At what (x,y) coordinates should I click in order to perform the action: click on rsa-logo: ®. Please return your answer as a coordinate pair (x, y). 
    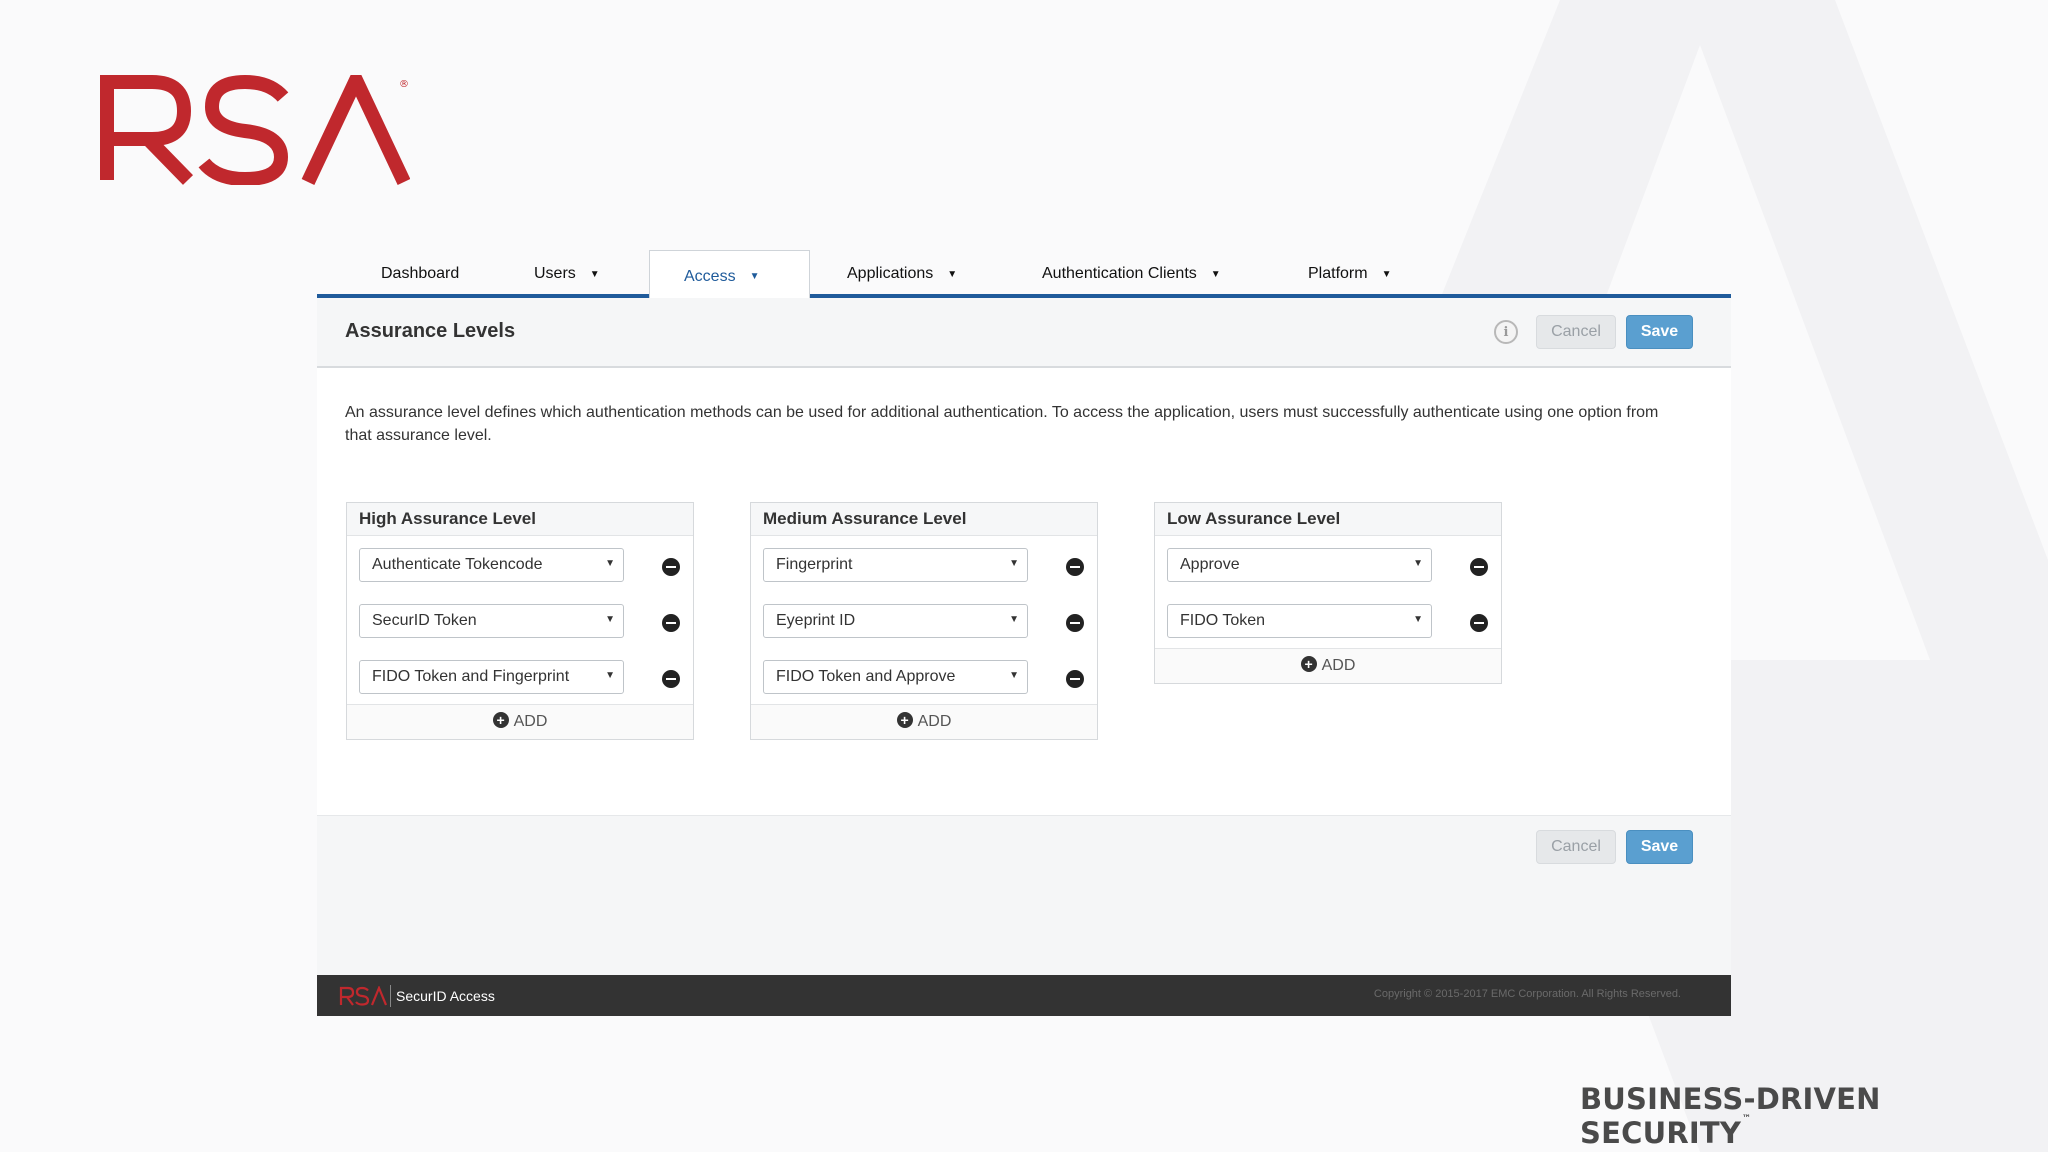
    Looking at the image, I should click on (255, 130).